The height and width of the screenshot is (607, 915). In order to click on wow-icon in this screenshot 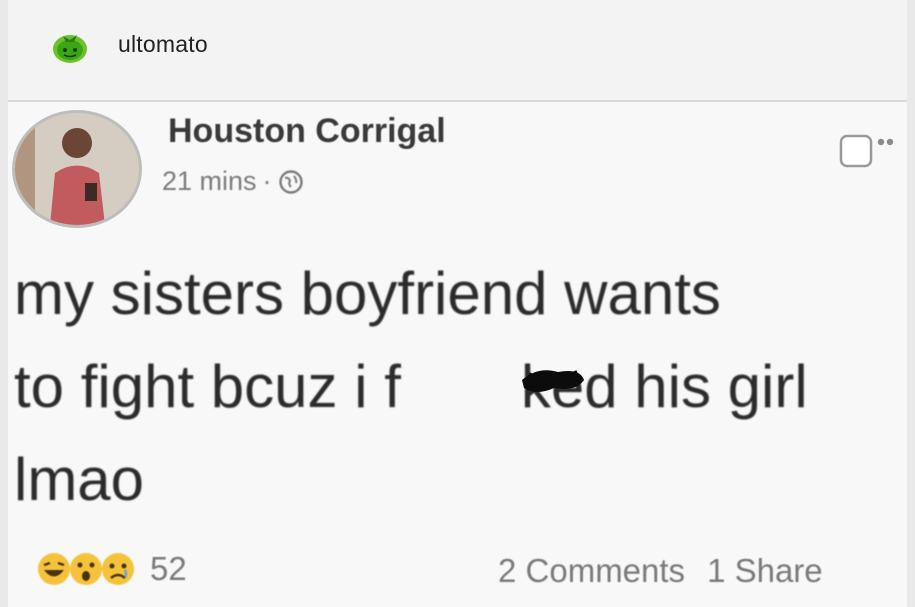, I will do `click(86, 569)`.